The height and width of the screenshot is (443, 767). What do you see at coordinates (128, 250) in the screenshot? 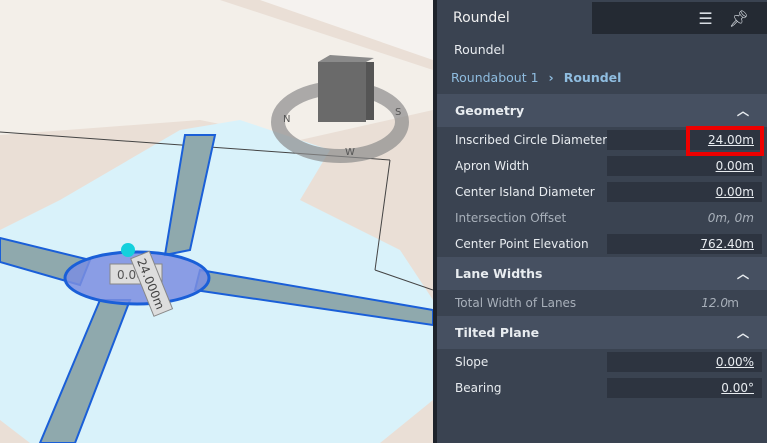
I see `grip-handle` at bounding box center [128, 250].